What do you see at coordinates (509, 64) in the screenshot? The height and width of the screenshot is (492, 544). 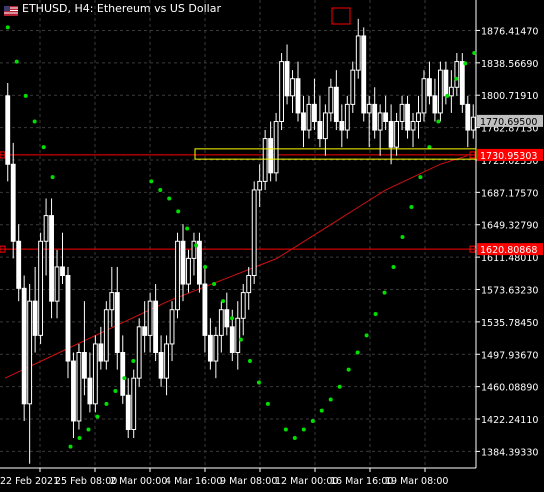 I see `price-tick-label: 1838.56690` at bounding box center [509, 64].